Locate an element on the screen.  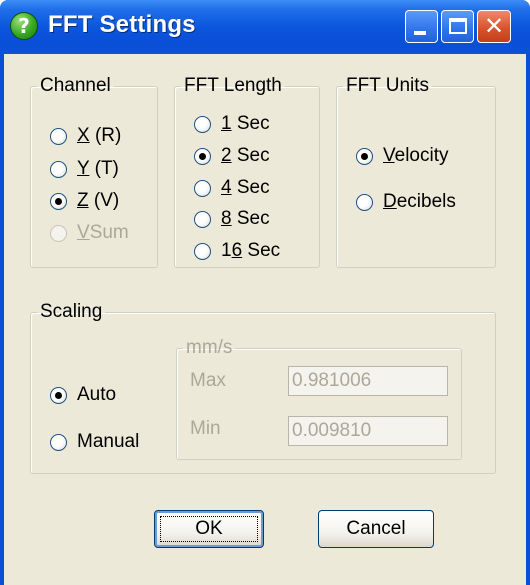
title-bar: ? FFT Settings ✕ is located at coordinates (265, 27).